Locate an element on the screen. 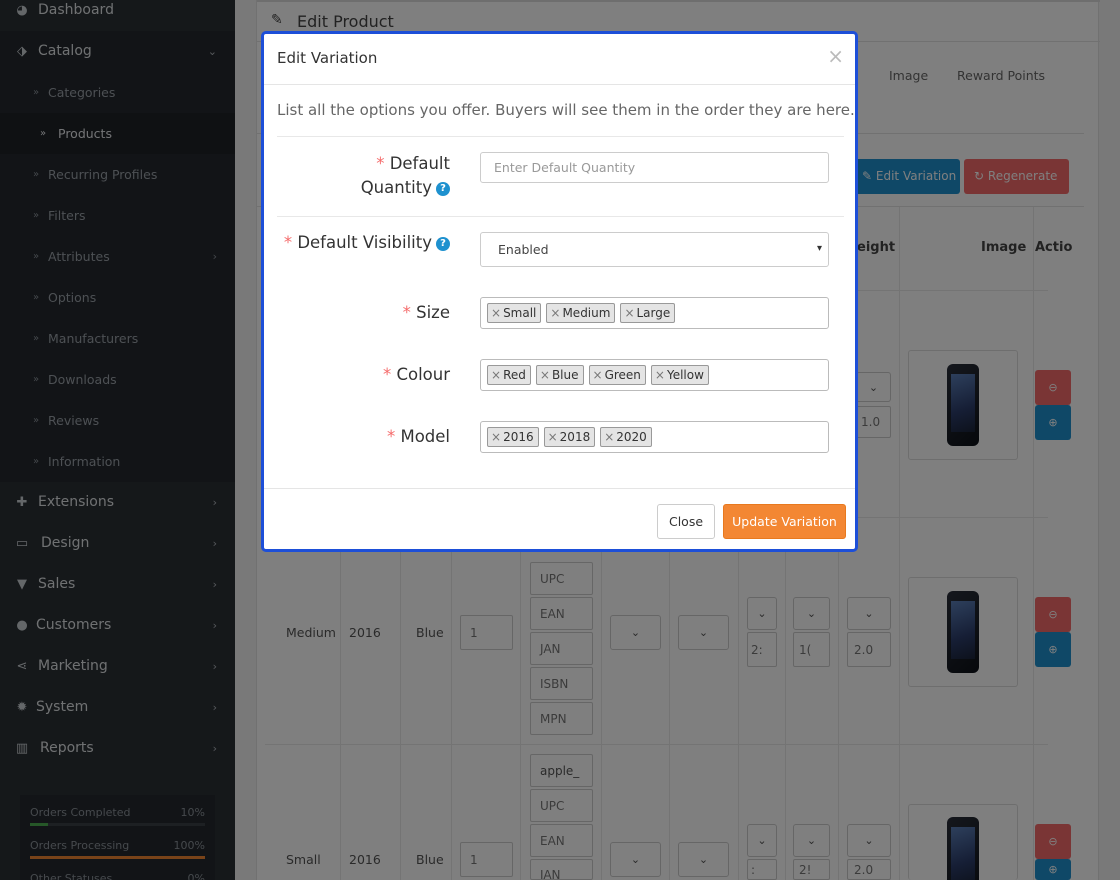  default-quantity-label: * Default Quantity? is located at coordinates (405, 176).